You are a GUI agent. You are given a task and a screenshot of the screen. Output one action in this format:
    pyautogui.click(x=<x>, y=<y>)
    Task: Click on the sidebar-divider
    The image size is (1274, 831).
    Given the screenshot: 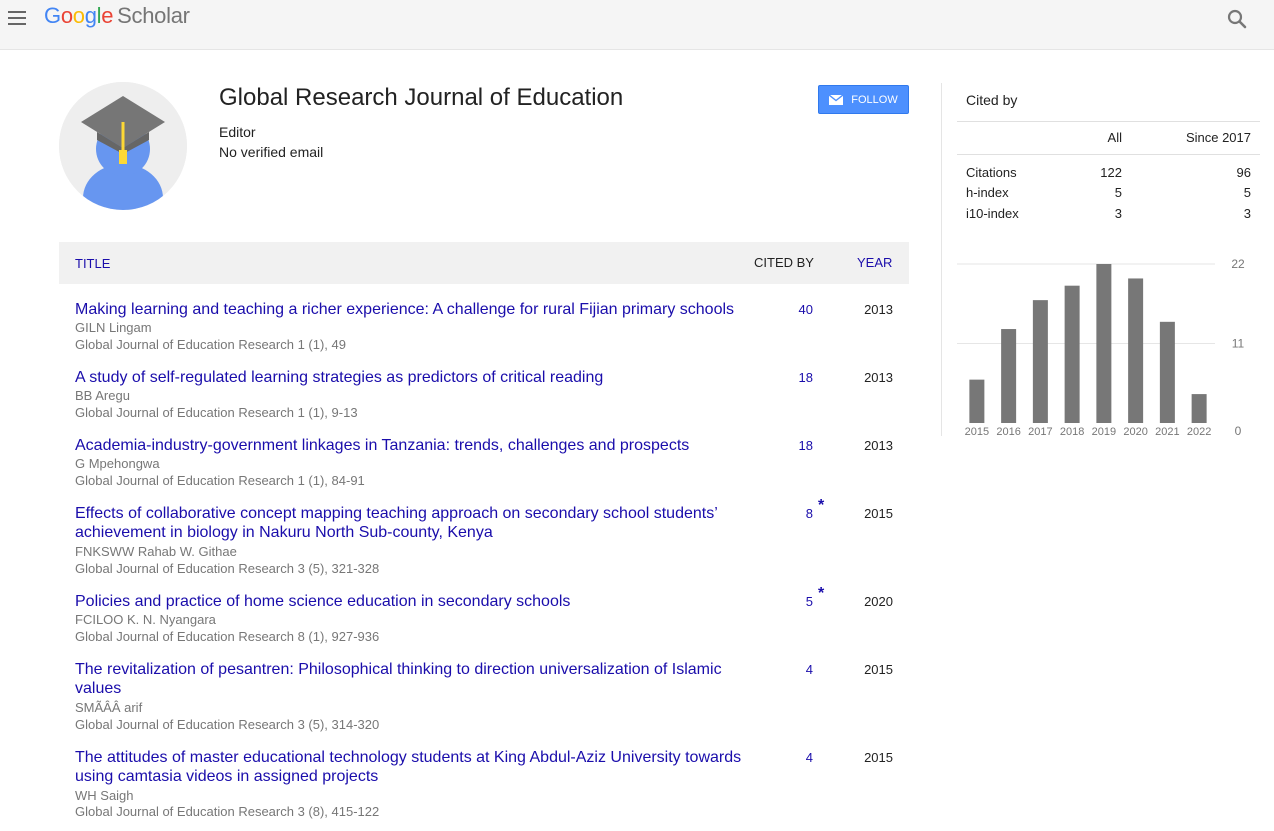 What is the action you would take?
    pyautogui.click(x=941, y=259)
    